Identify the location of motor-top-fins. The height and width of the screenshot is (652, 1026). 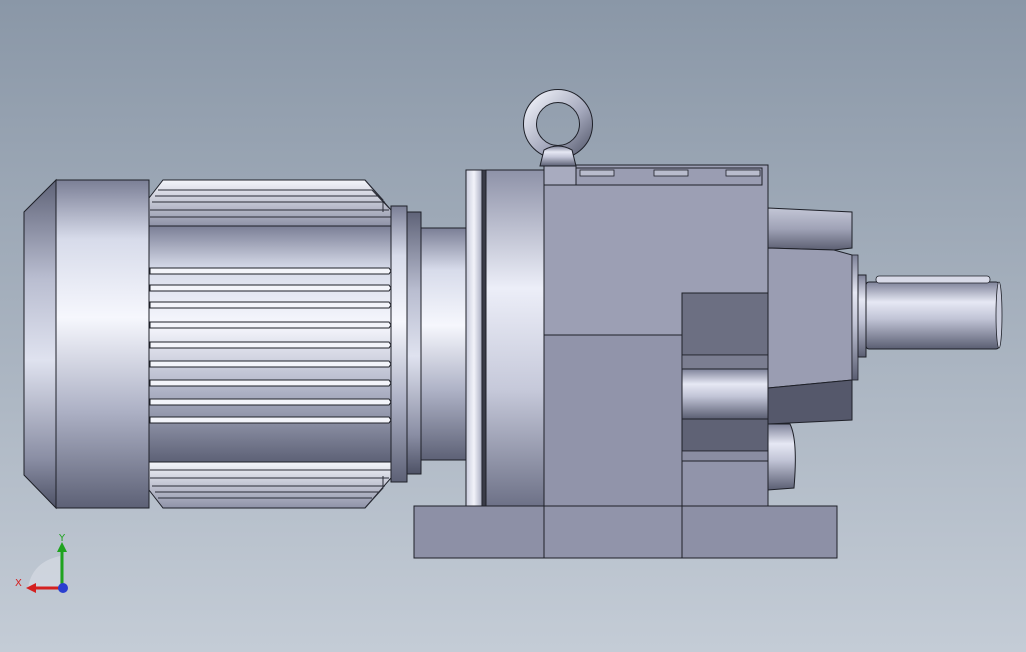
(270, 203).